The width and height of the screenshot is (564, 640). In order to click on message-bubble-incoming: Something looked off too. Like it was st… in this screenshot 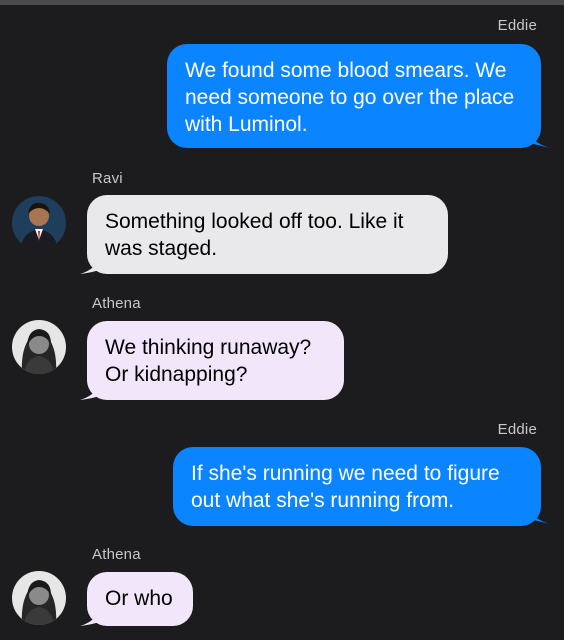, I will do `click(267, 234)`.